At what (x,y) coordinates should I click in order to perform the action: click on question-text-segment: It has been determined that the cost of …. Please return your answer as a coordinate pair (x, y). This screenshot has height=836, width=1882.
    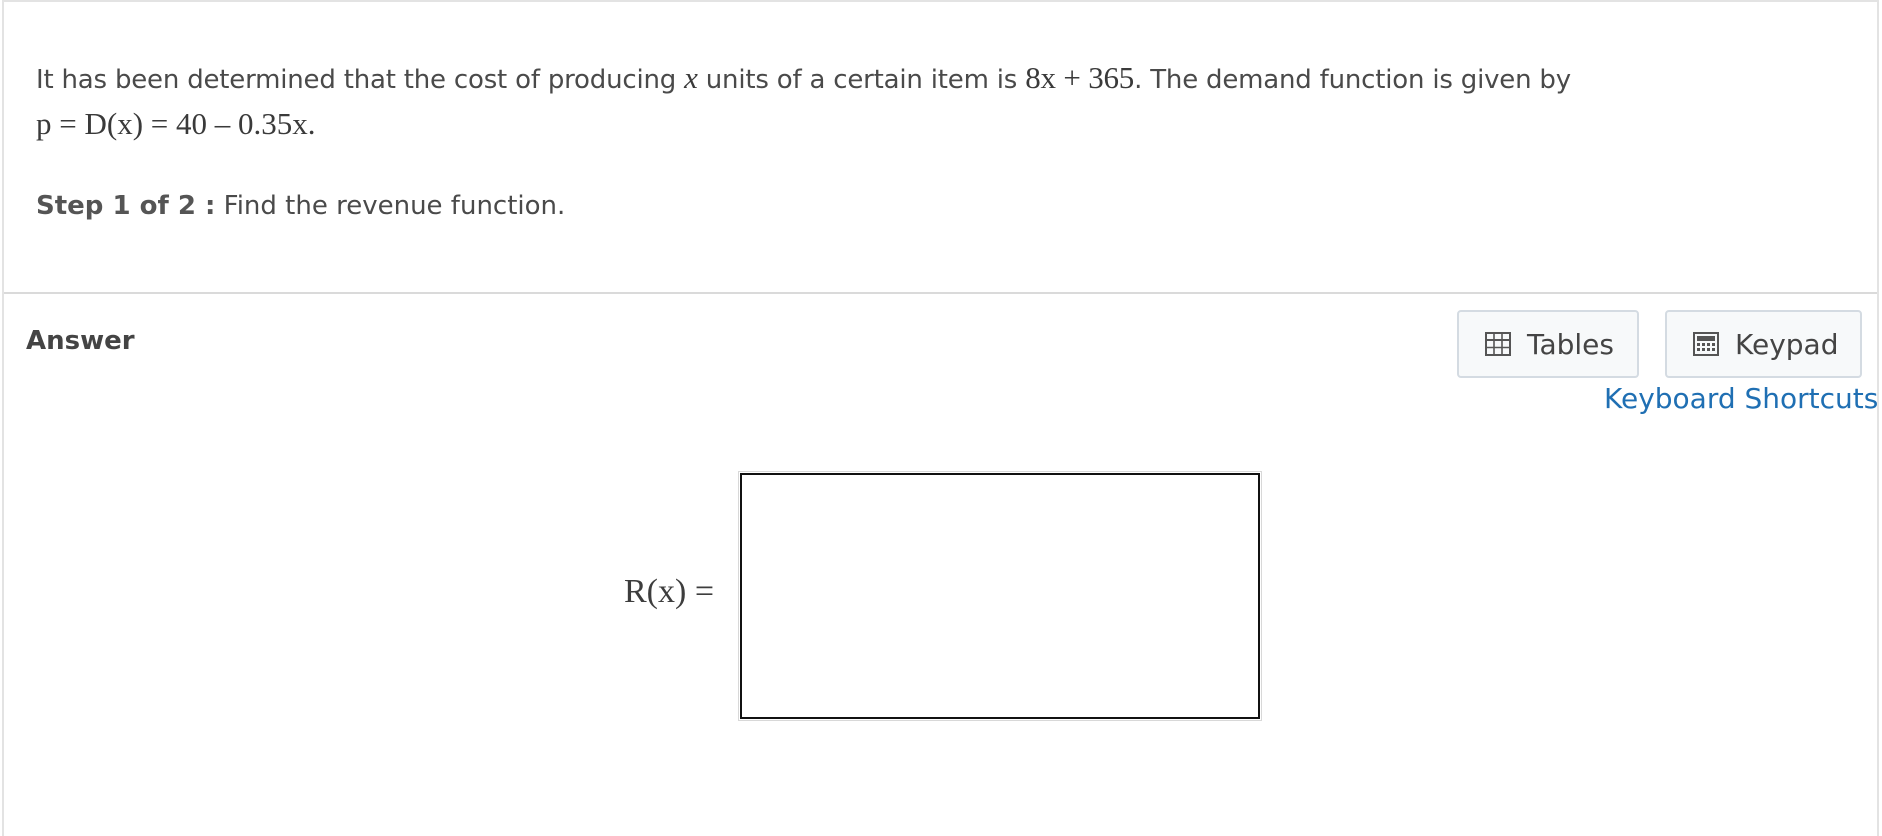
    Looking at the image, I should click on (356, 80).